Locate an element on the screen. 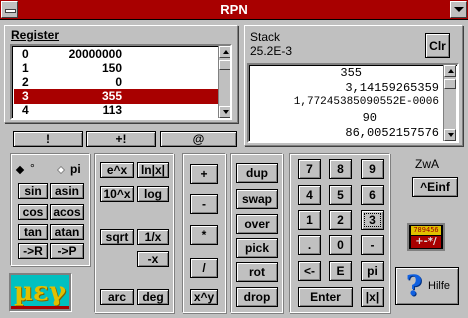 The width and height of the screenshot is (468, 318). pick-button: pick is located at coordinates (257, 248).